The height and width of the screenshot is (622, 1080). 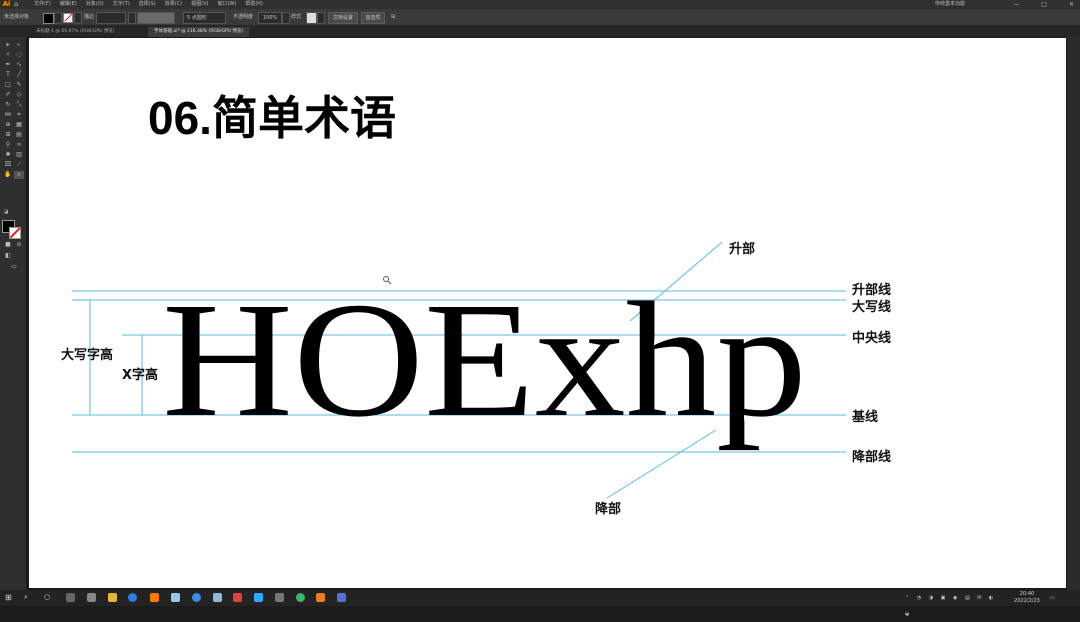 I want to click on draw-mode-icon: ◧, so click(x=8, y=256).